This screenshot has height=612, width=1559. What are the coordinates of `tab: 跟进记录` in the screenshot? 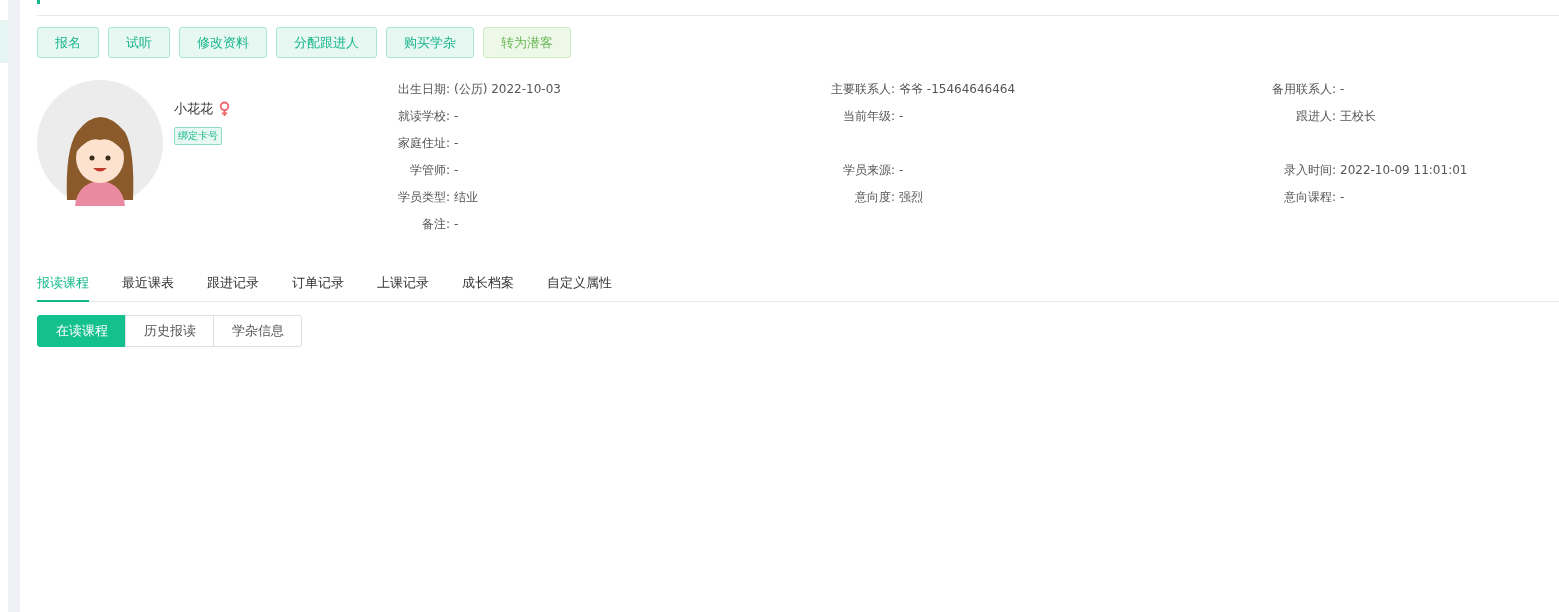 It's located at (233, 285).